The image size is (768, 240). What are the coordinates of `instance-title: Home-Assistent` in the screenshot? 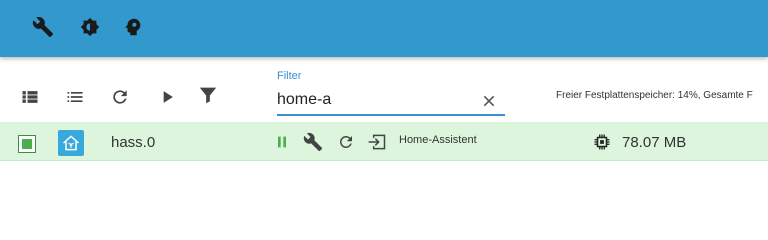 It's located at (438, 140).